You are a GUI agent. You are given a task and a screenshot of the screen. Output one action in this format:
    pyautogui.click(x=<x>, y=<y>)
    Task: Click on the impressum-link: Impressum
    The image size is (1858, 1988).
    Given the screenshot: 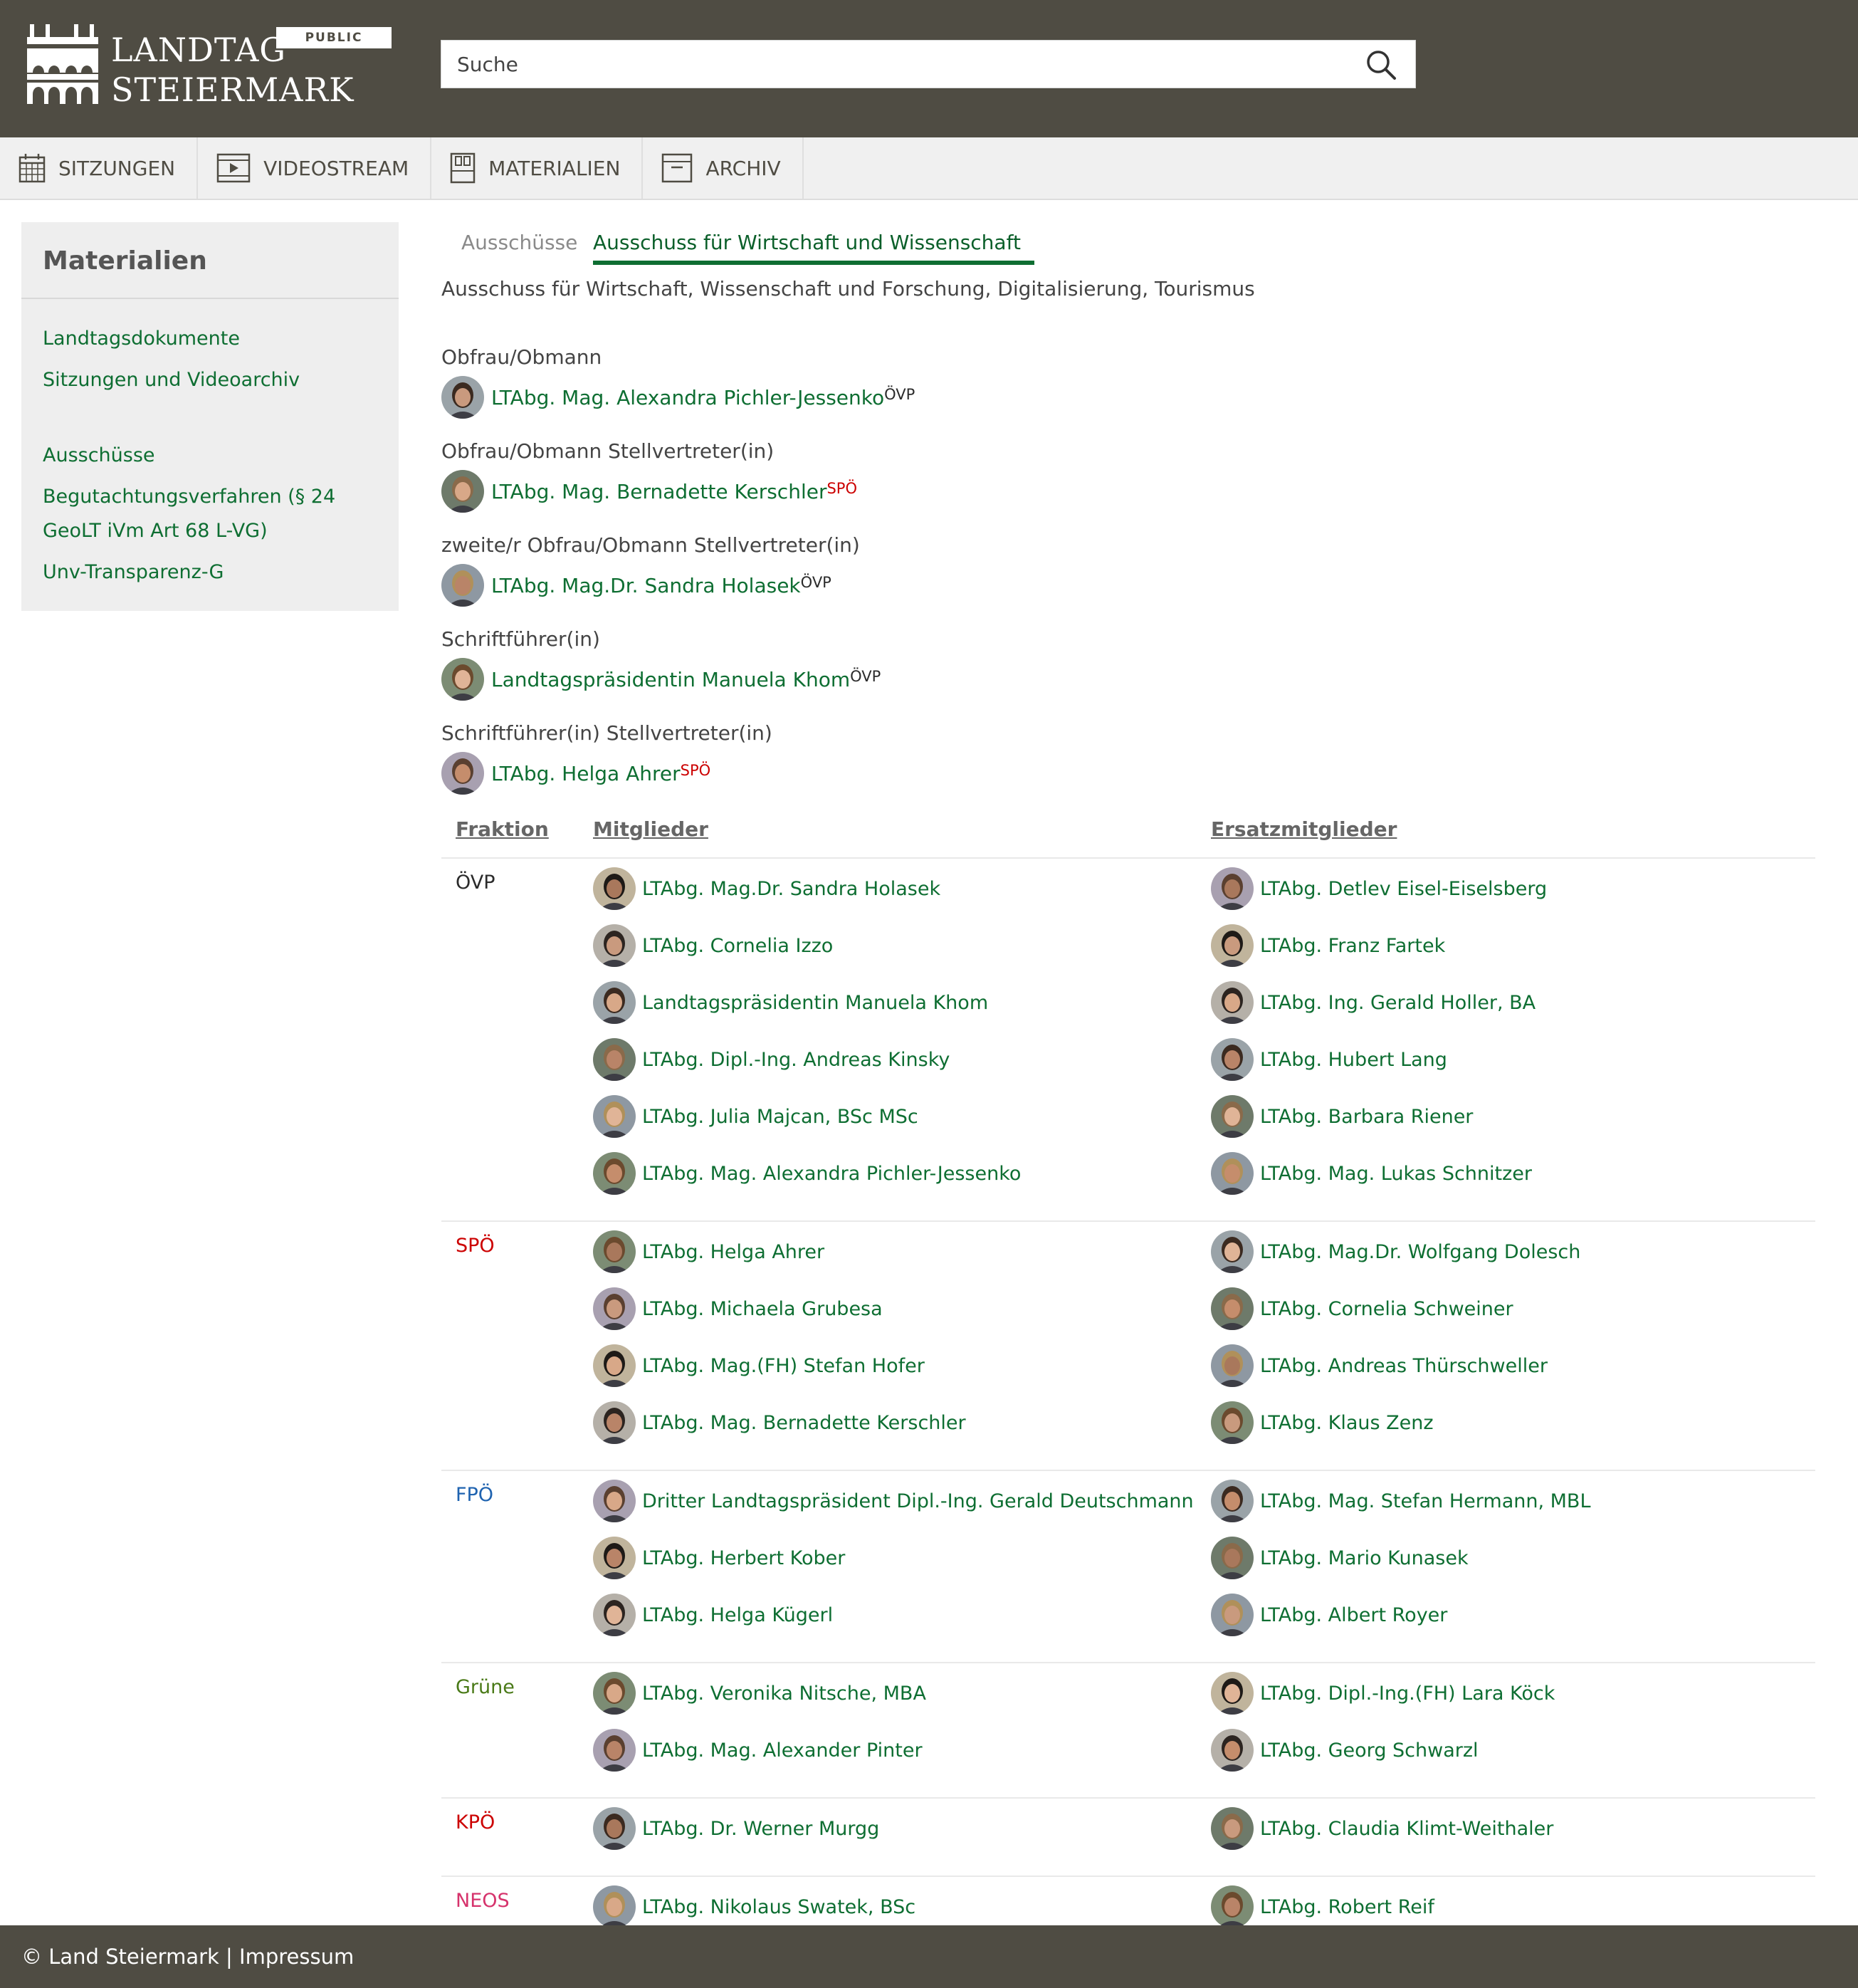 What is the action you would take?
    pyautogui.click(x=296, y=1957)
    